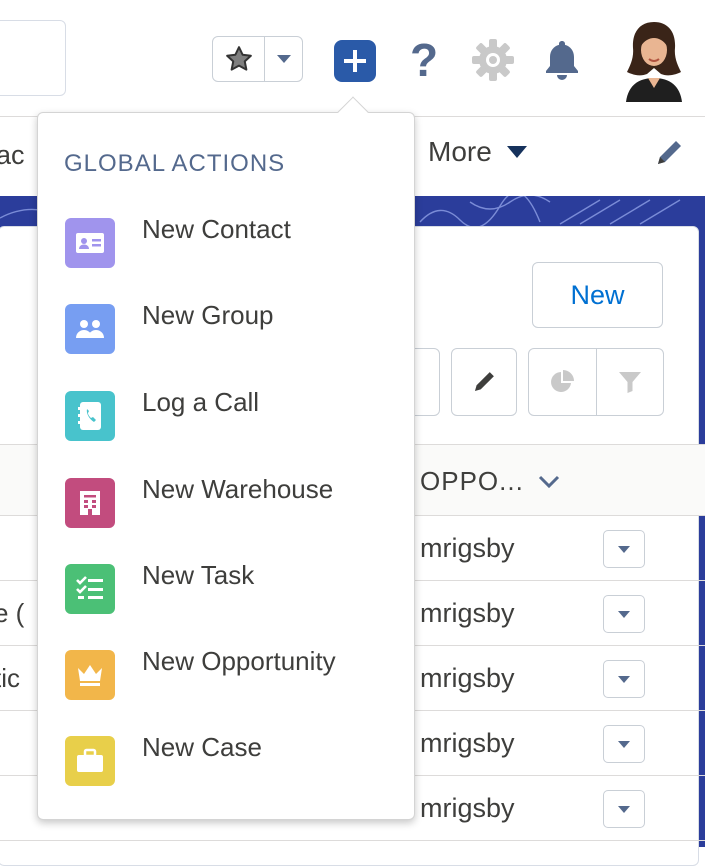 Image resolution: width=705 pixels, height=866 pixels. I want to click on help-button: ?, so click(424, 60).